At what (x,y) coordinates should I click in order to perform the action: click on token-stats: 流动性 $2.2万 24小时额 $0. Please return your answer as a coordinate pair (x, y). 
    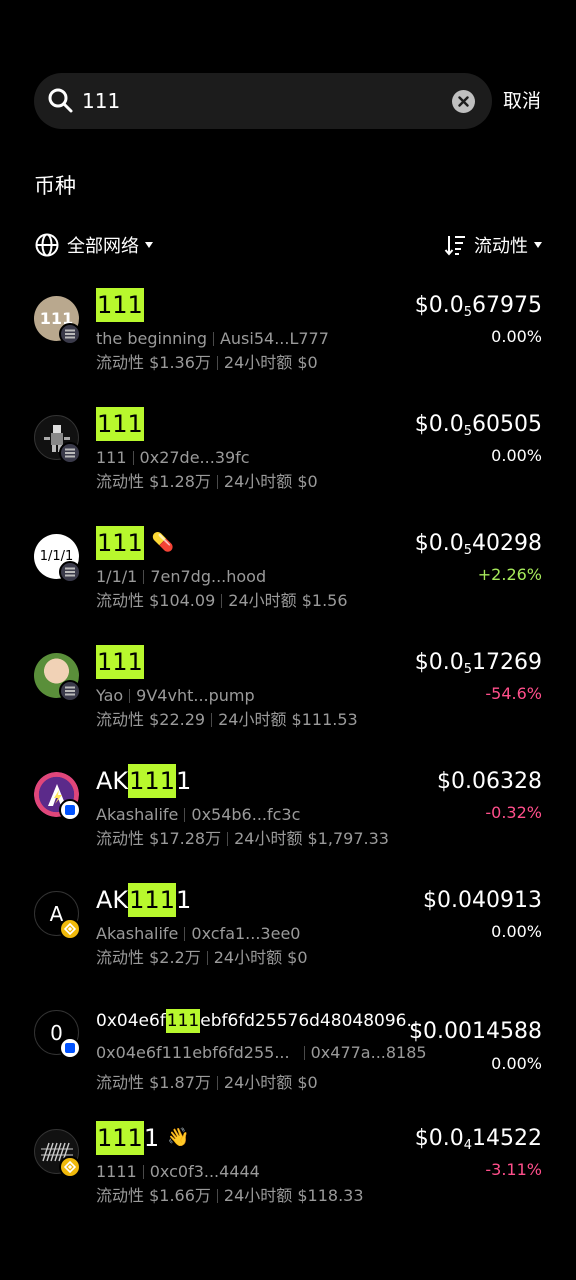
    Looking at the image, I should click on (202, 957).